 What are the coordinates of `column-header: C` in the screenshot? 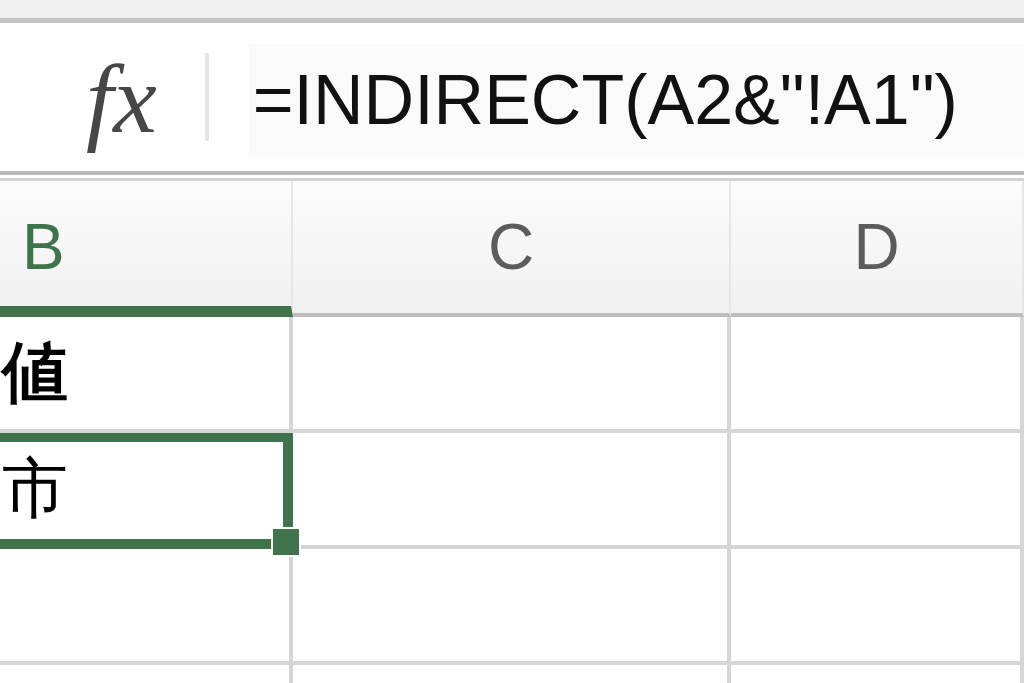 It's located at (512, 249).